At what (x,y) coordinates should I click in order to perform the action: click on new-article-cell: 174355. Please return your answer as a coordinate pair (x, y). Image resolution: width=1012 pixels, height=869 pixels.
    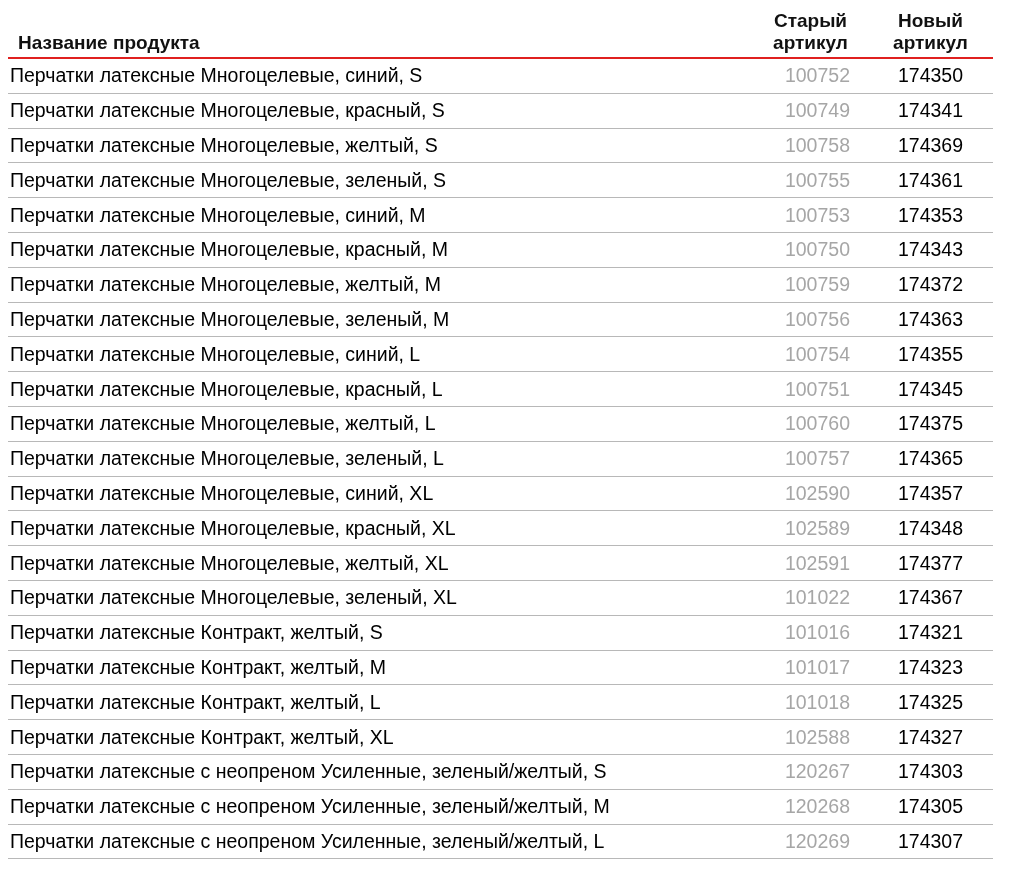
    Looking at the image, I should click on (930, 355).